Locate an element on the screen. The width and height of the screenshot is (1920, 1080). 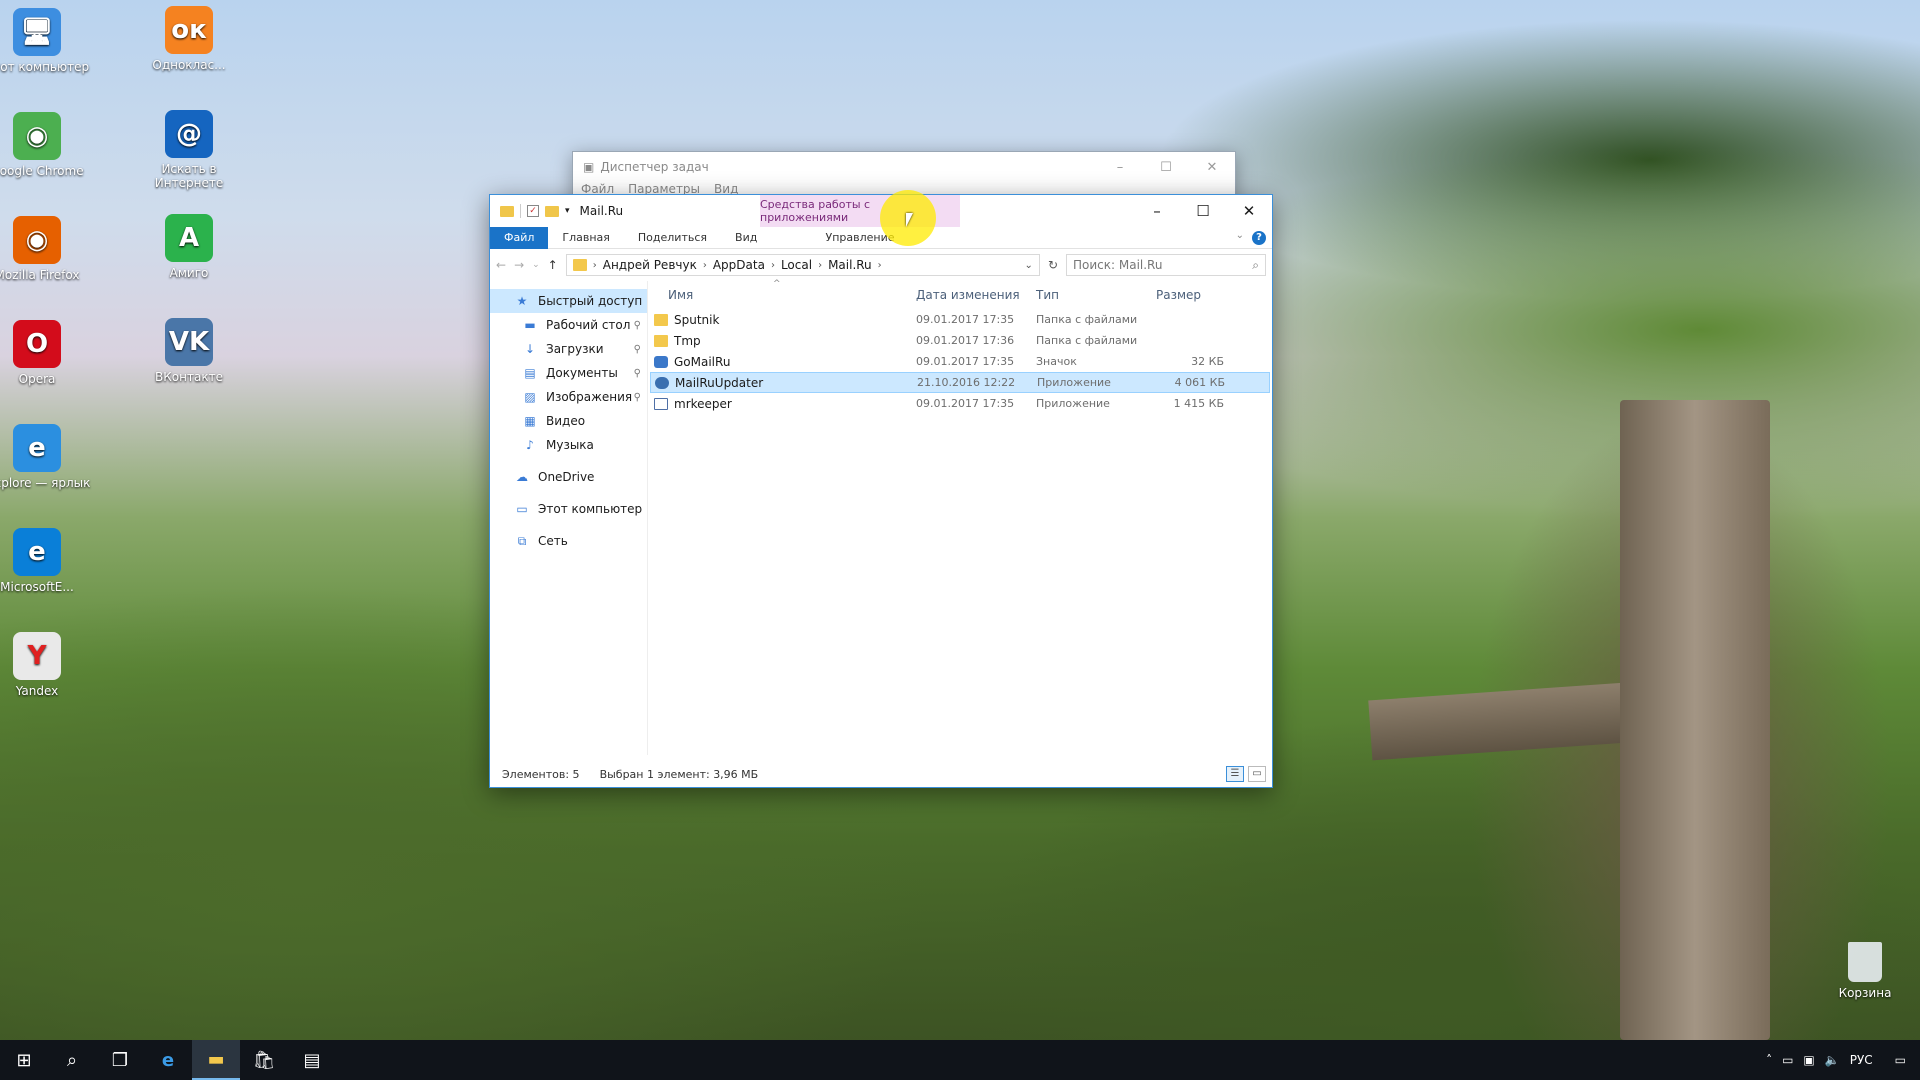
column-name: Имя is located at coordinates (778, 295).